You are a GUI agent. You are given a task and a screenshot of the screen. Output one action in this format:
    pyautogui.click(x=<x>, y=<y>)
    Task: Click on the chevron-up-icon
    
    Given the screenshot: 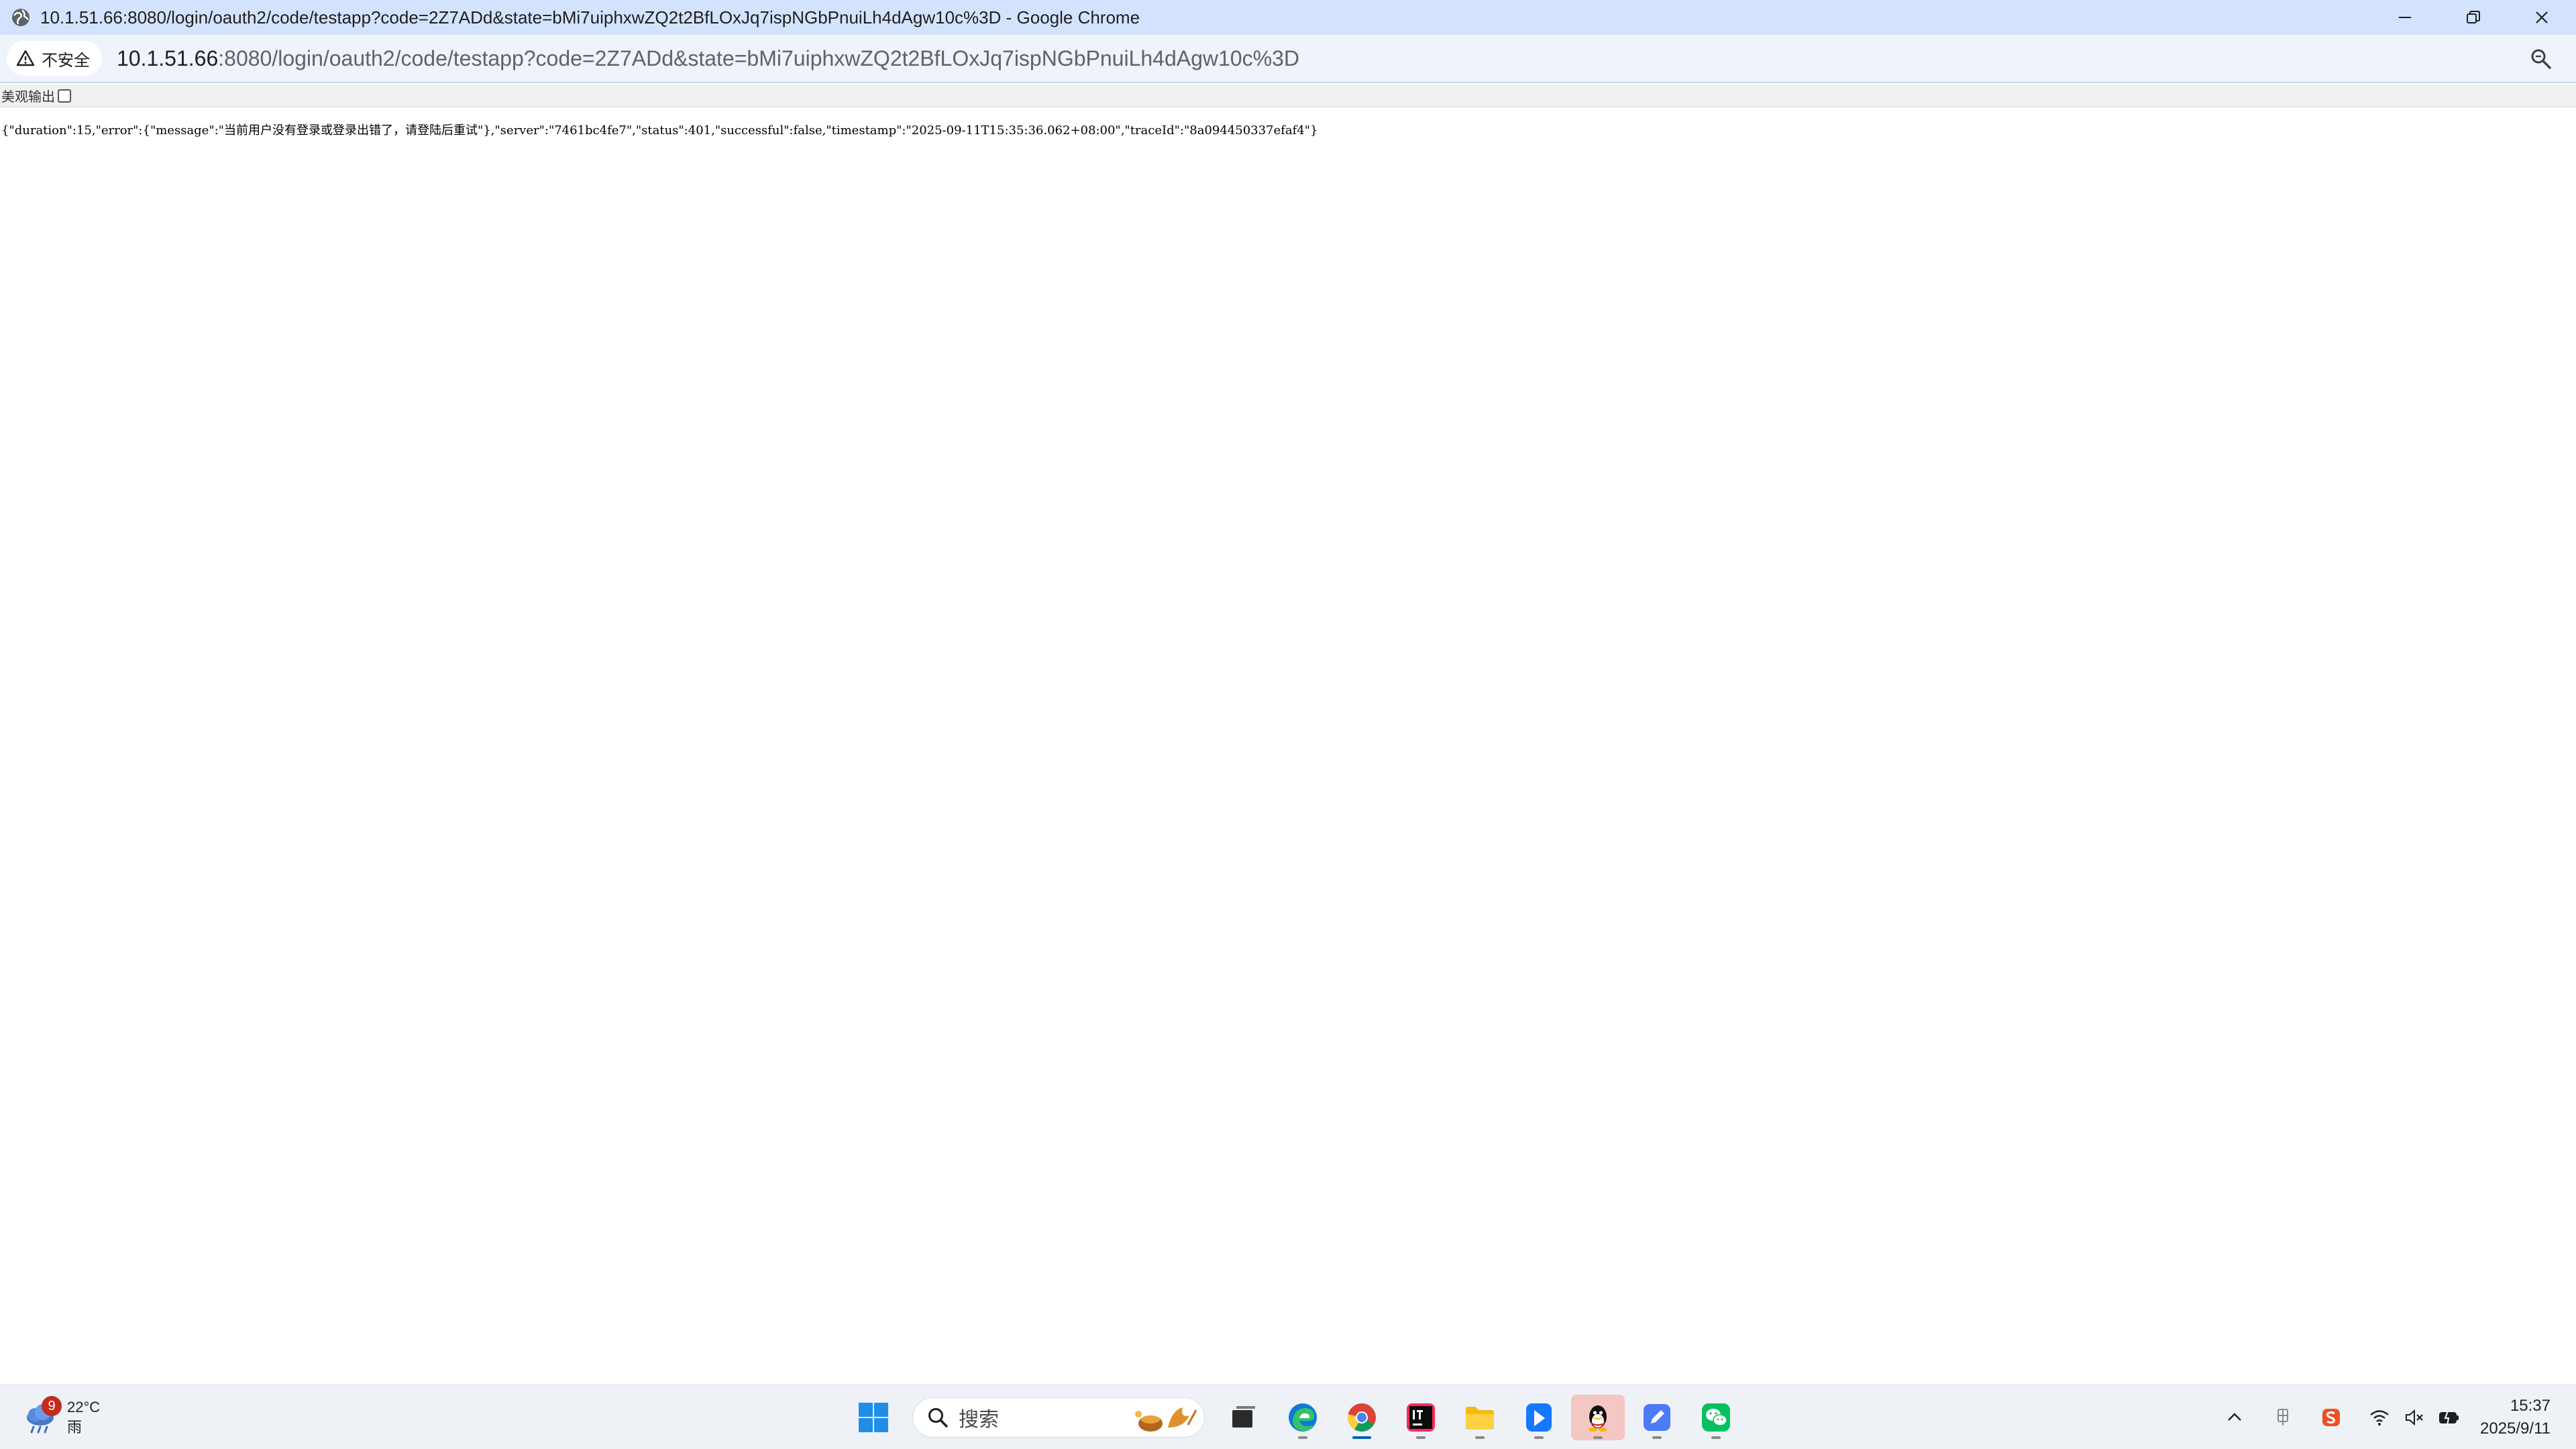 What is the action you would take?
    pyautogui.click(x=2234, y=1417)
    